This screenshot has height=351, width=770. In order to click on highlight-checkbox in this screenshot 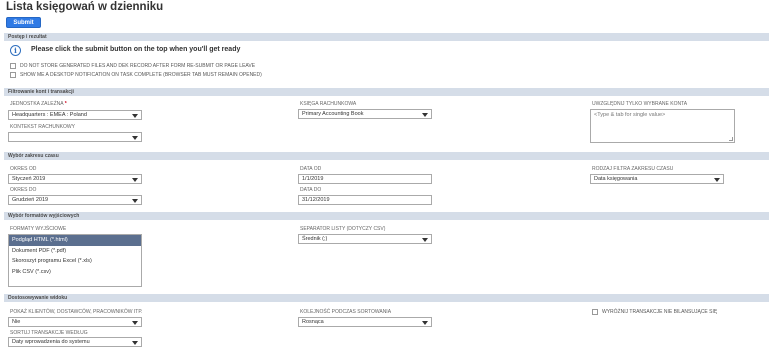, I will do `click(595, 312)`.